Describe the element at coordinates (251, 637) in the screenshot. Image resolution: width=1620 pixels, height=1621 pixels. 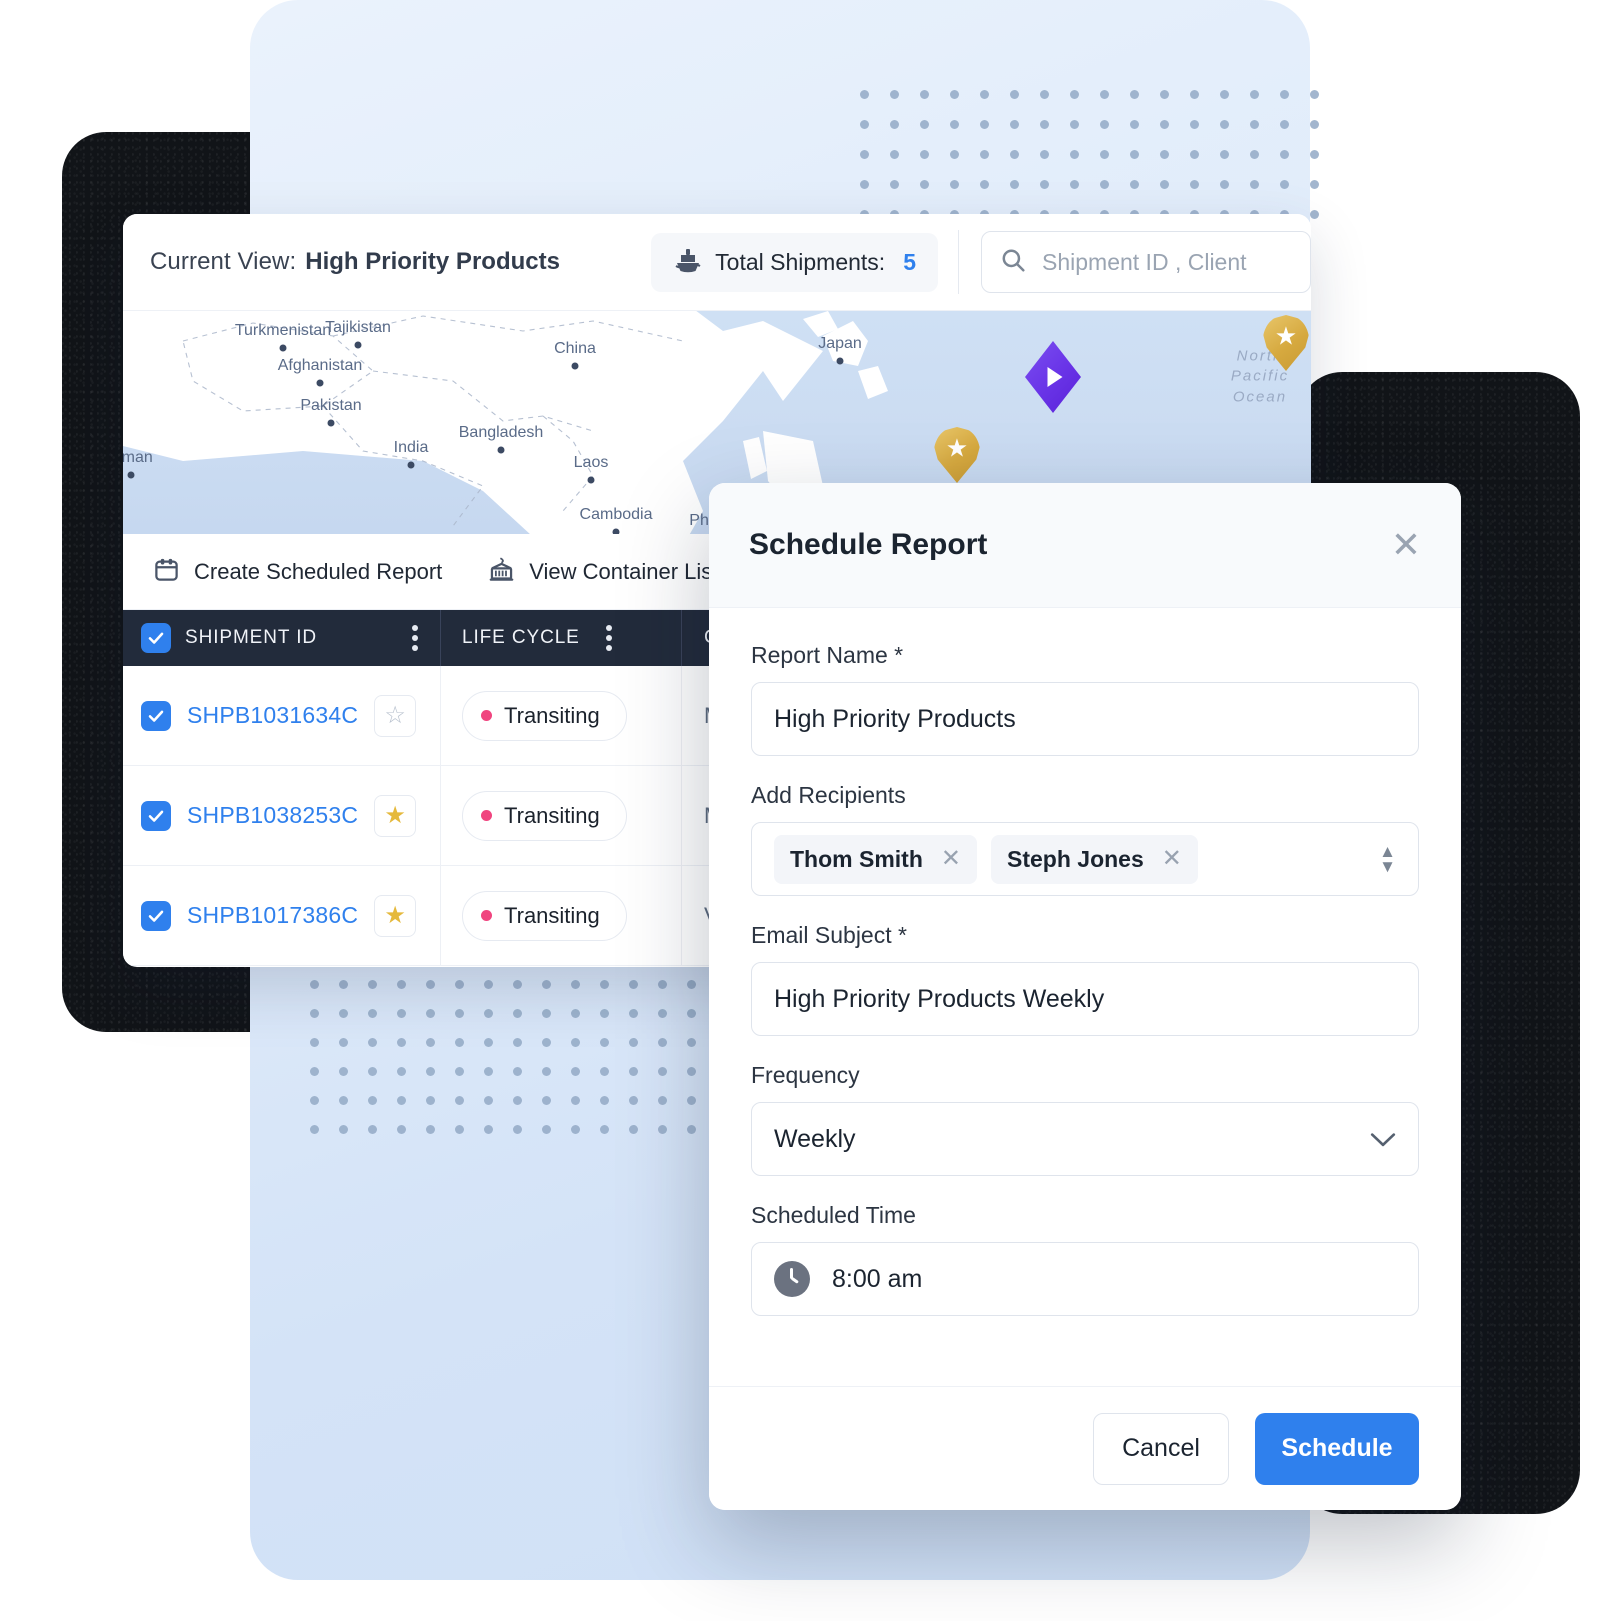
I see `column-header-shipment-id-label: SHIPMENT ID` at that location.